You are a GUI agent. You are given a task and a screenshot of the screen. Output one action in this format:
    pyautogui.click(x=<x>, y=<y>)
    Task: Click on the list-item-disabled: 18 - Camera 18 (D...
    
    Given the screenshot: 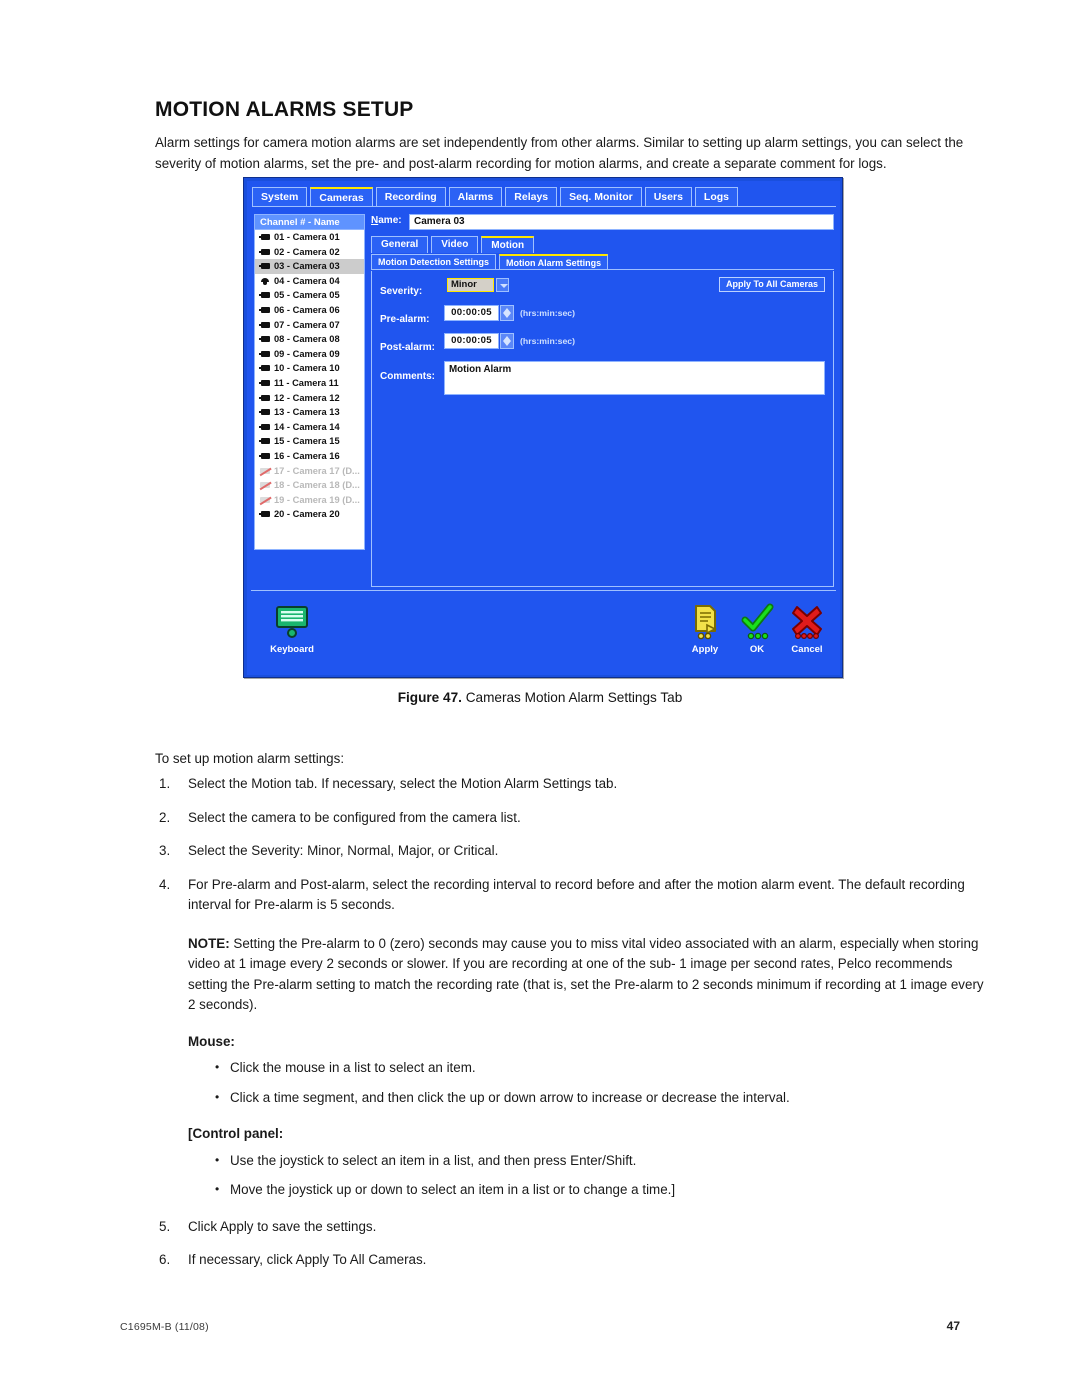 What is the action you would take?
    pyautogui.click(x=309, y=485)
    